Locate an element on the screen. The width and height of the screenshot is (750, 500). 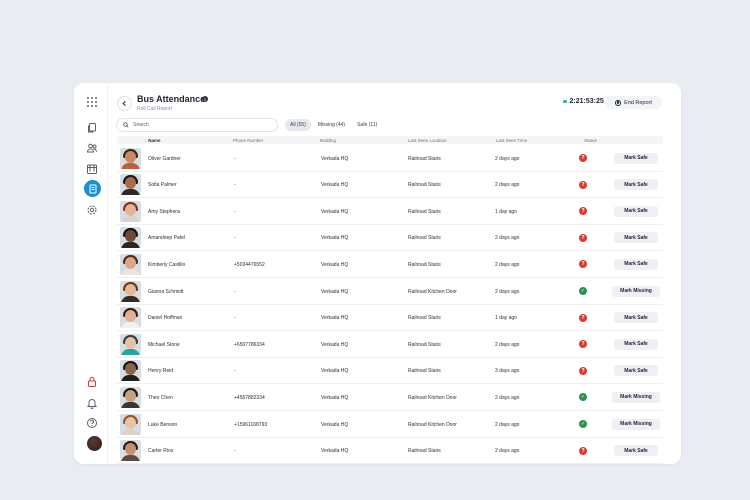
info-icon: i is located at coordinates (205, 99).